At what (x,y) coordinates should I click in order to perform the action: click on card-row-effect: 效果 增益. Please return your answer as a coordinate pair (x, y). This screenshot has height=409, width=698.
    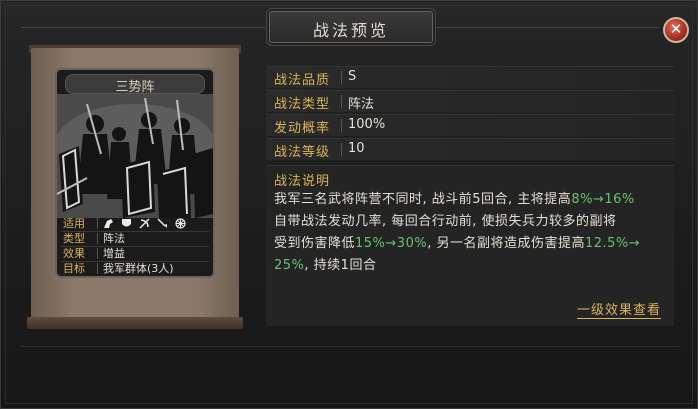
    Looking at the image, I should click on (135, 254).